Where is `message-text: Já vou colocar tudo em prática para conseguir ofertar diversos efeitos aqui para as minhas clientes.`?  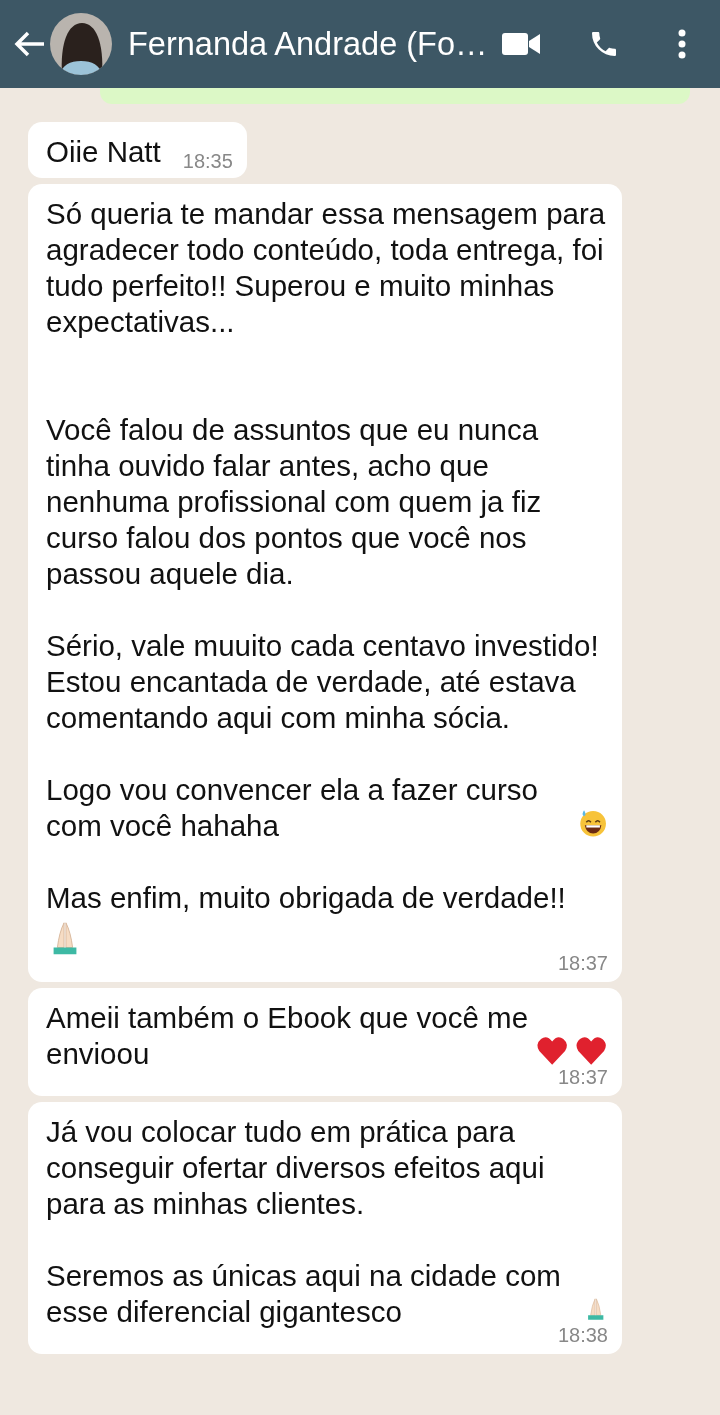 message-text: Já vou colocar tudo em prática para conseguir ofertar diversos efeitos aqui para as minhas clientes. is located at coordinates (296, 1168).